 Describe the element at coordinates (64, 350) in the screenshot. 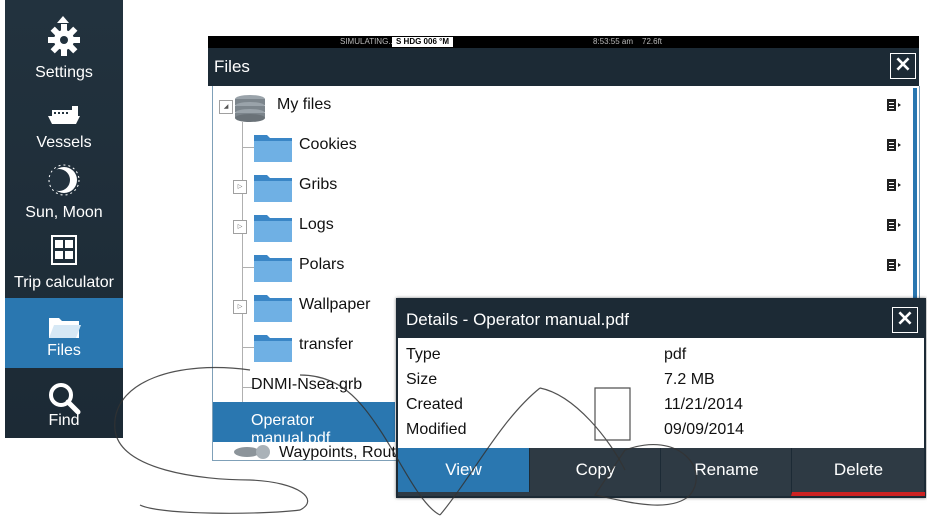

I see `sidebar-item-label: Files` at that location.